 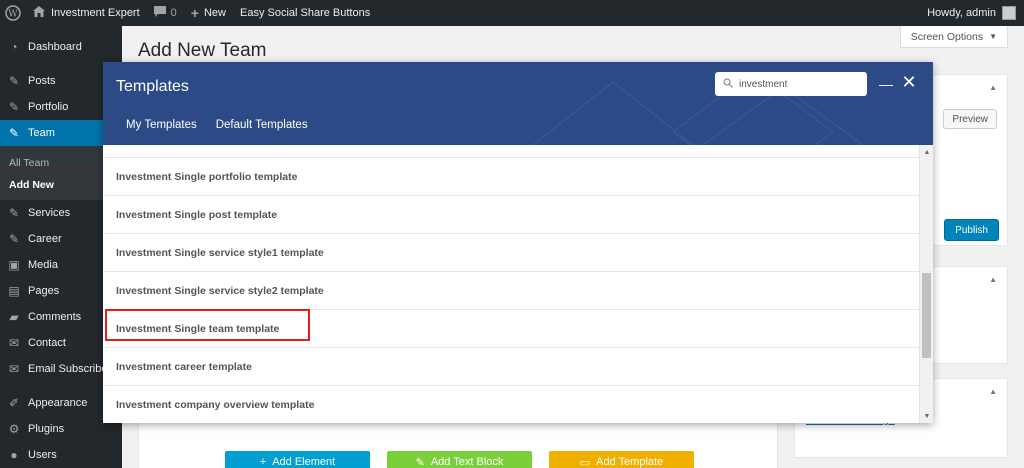 What do you see at coordinates (926, 315) in the screenshot?
I see `scroll-thumb` at bounding box center [926, 315].